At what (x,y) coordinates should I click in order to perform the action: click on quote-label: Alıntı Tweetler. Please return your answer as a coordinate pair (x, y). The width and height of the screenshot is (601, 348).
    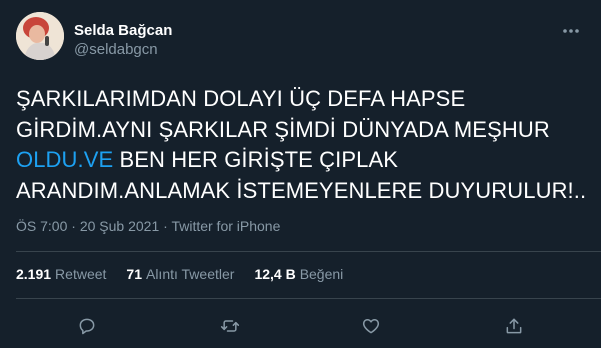
    Looking at the image, I should click on (190, 274).